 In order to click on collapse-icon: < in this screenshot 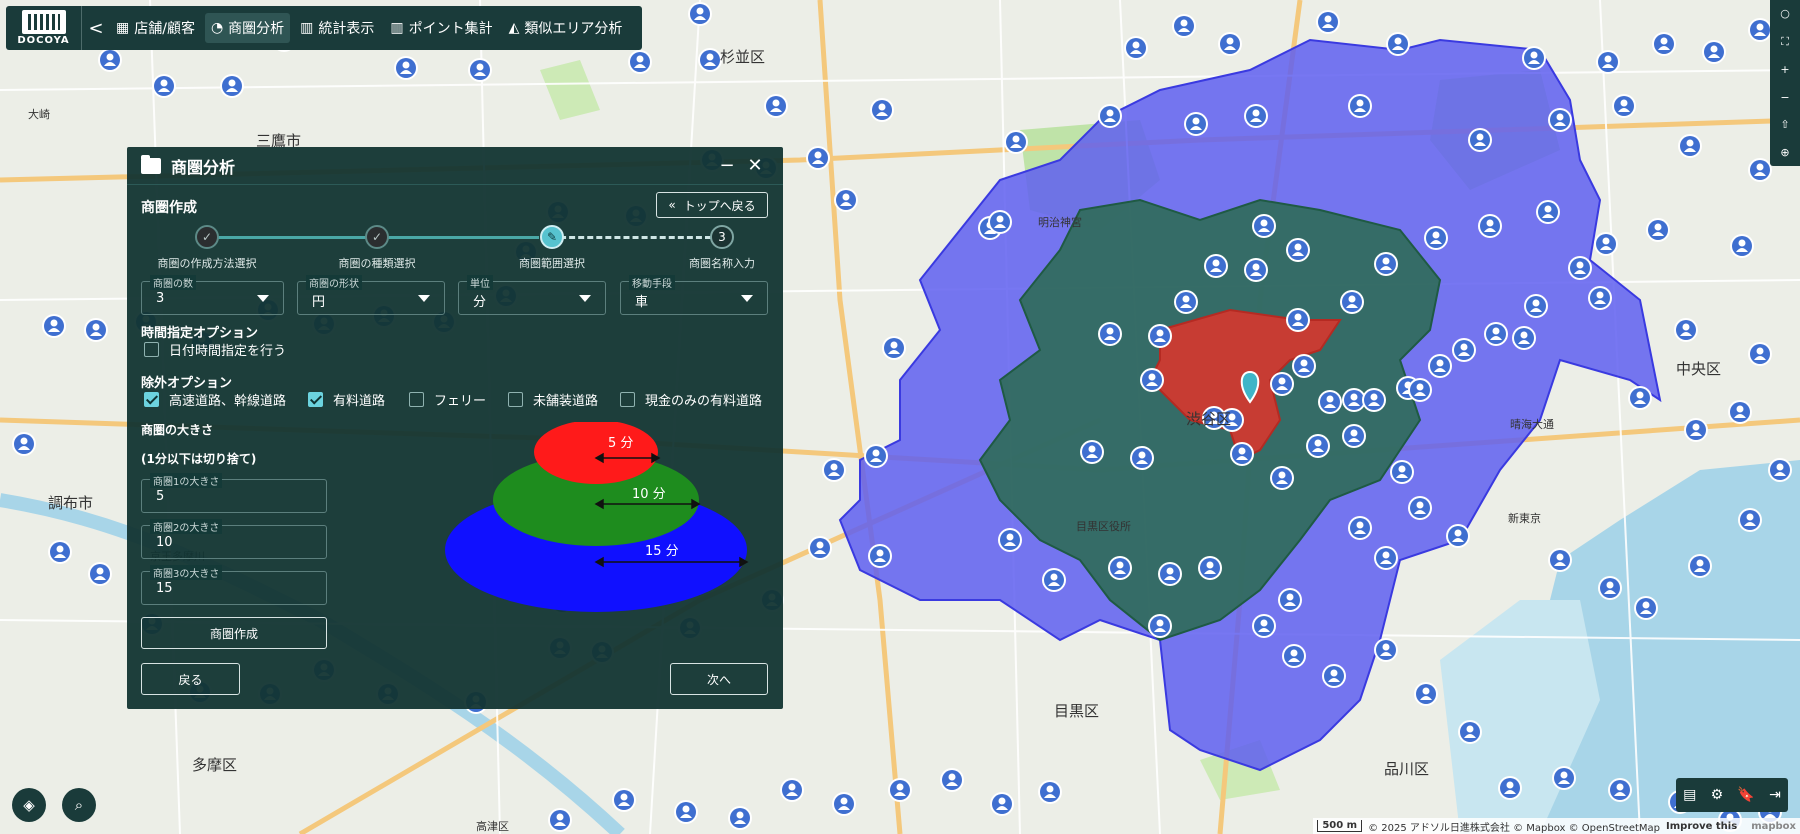, I will do `click(96, 28)`.